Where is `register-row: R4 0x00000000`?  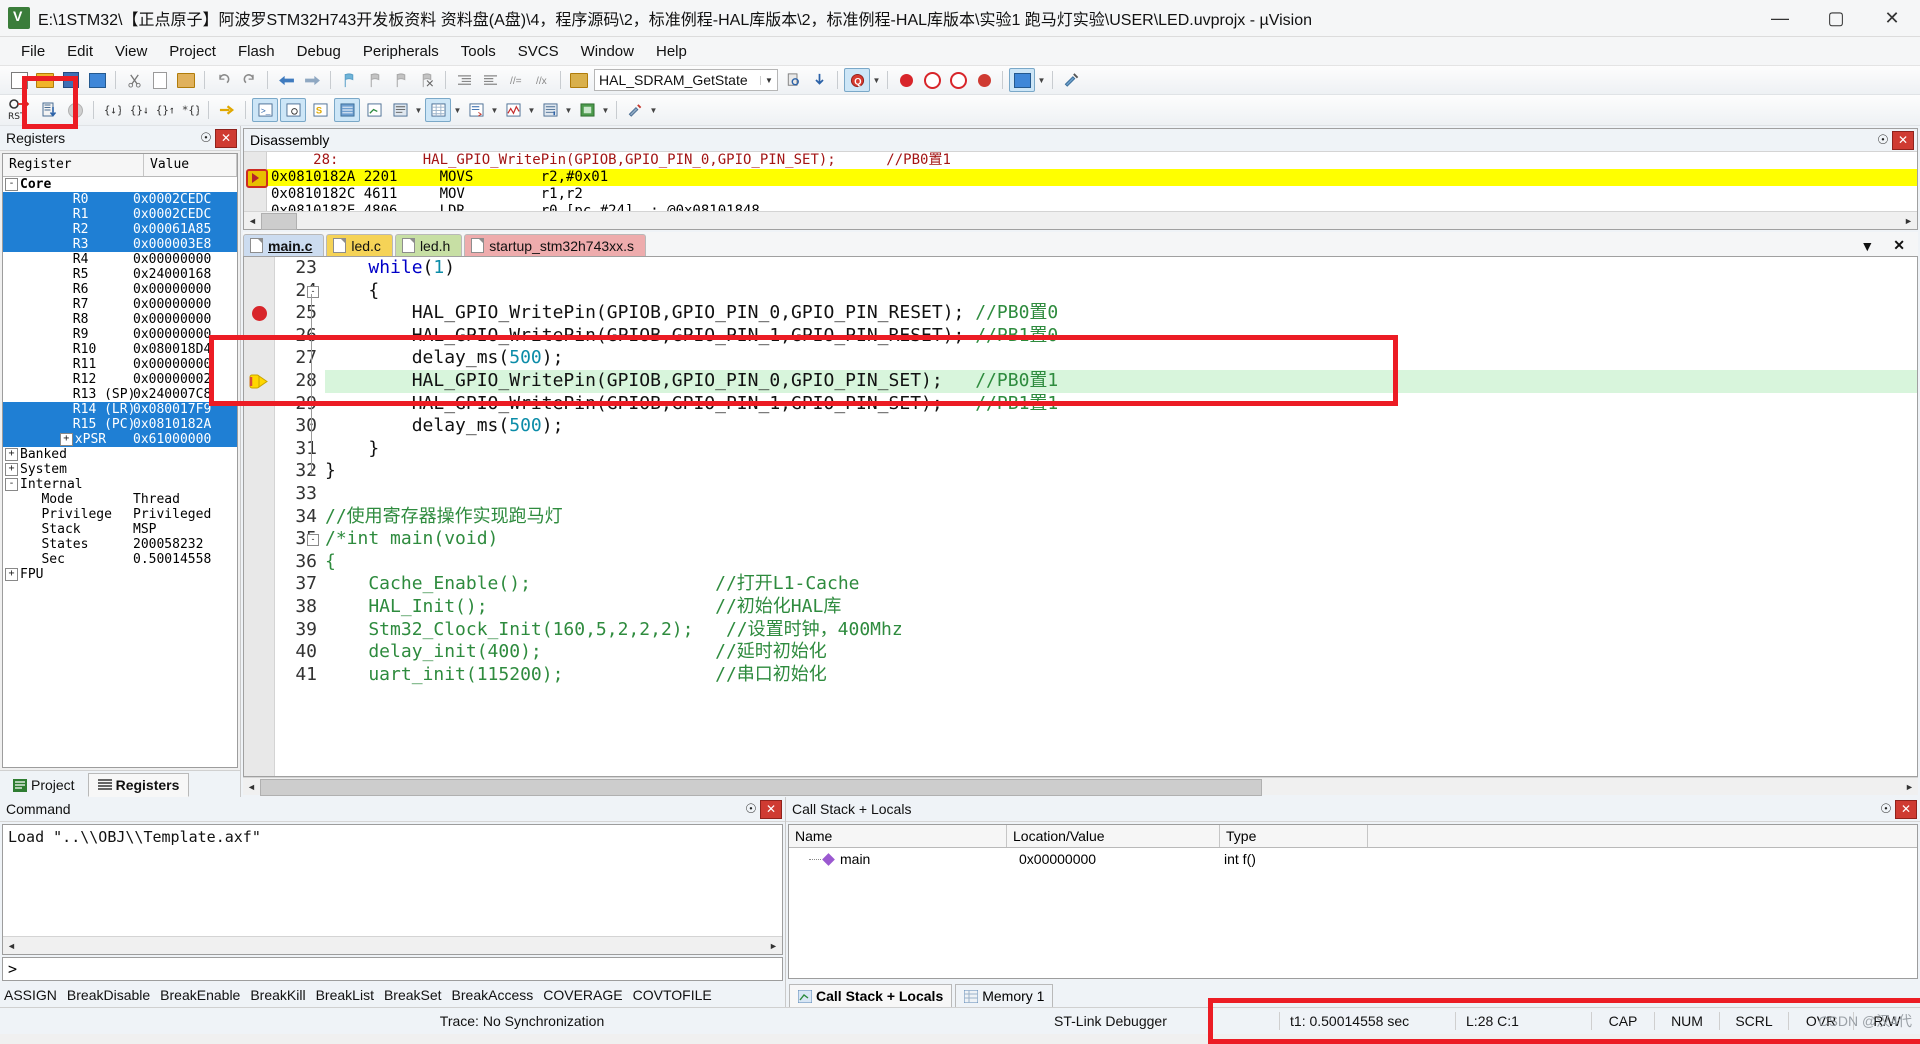
register-row: R4 0x00000000 is located at coordinates (120, 259).